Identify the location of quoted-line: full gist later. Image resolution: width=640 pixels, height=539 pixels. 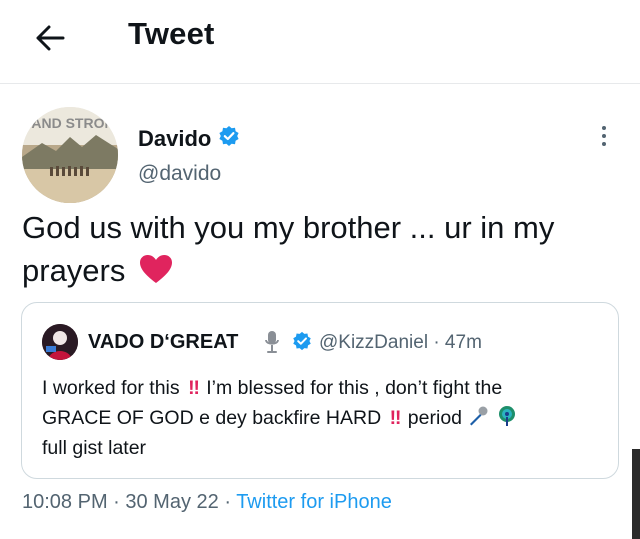
(324, 448).